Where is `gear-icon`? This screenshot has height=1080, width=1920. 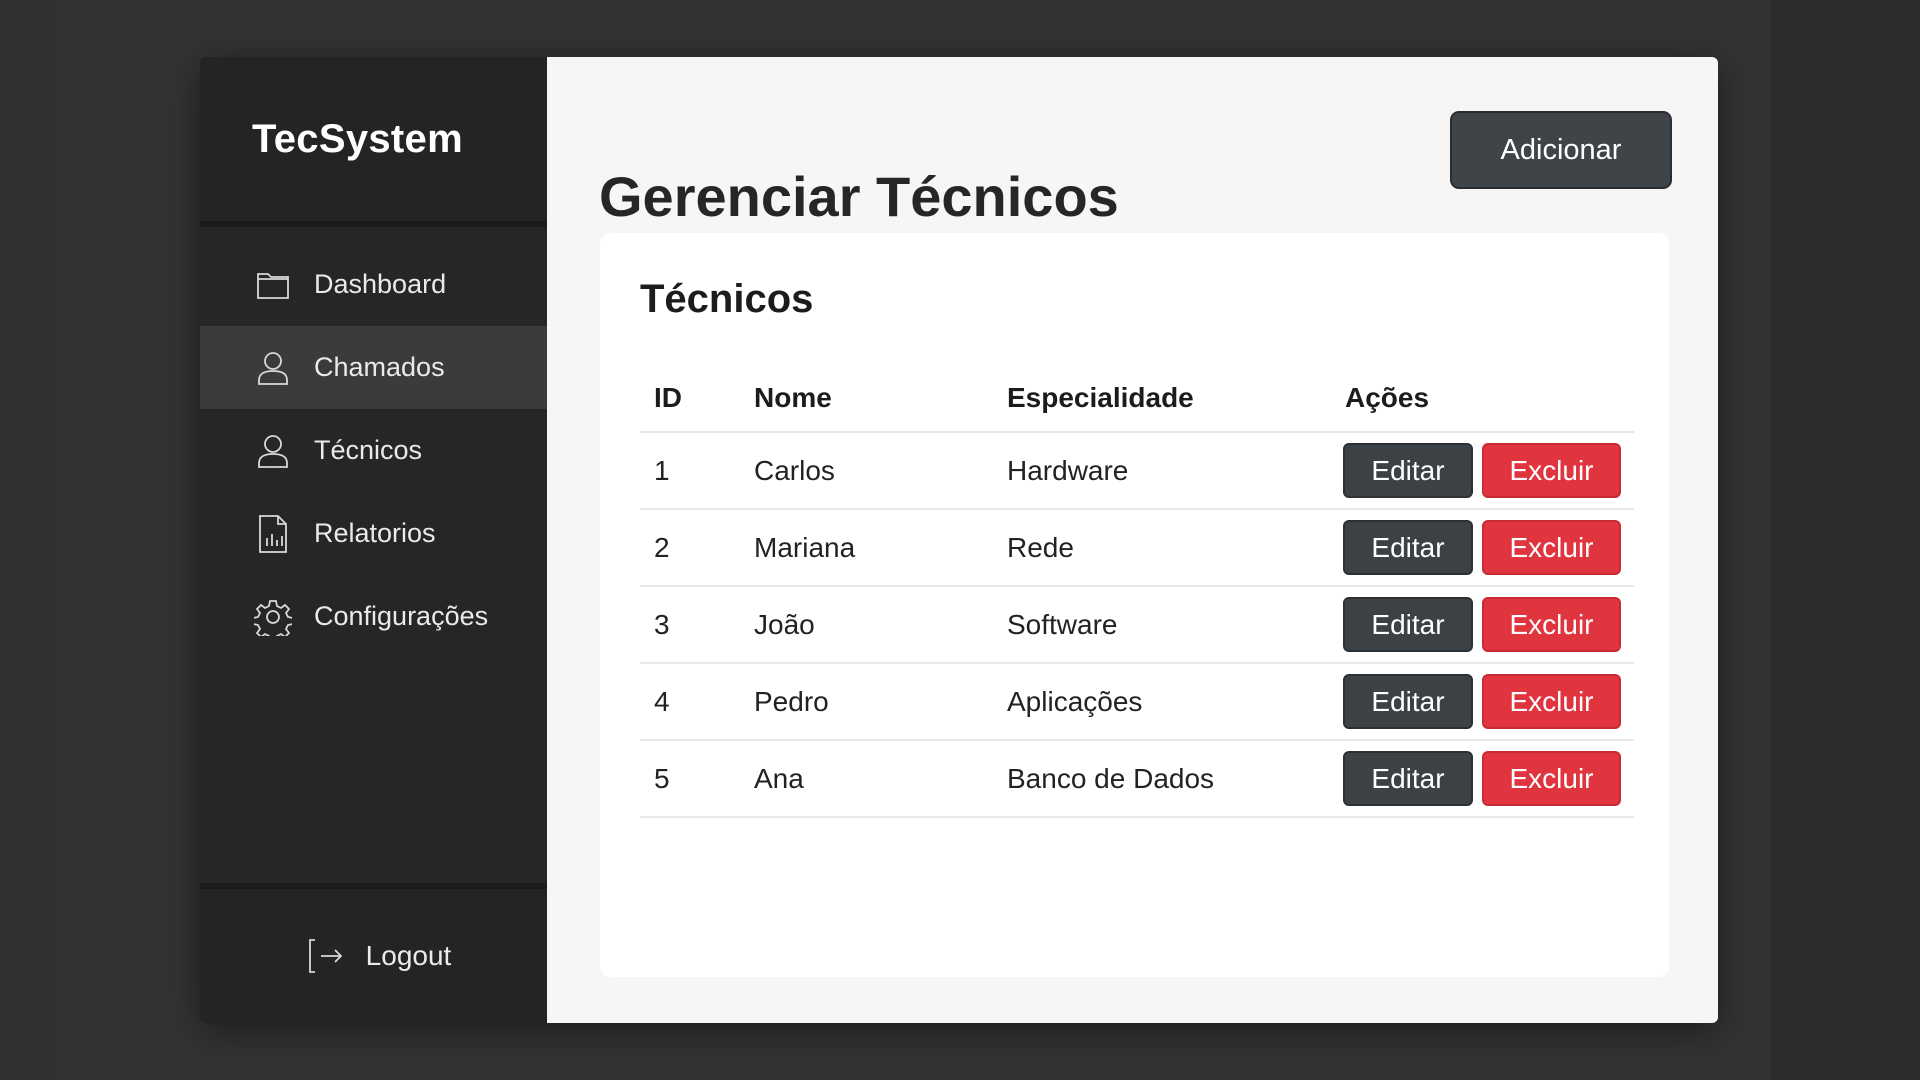 gear-icon is located at coordinates (273, 617).